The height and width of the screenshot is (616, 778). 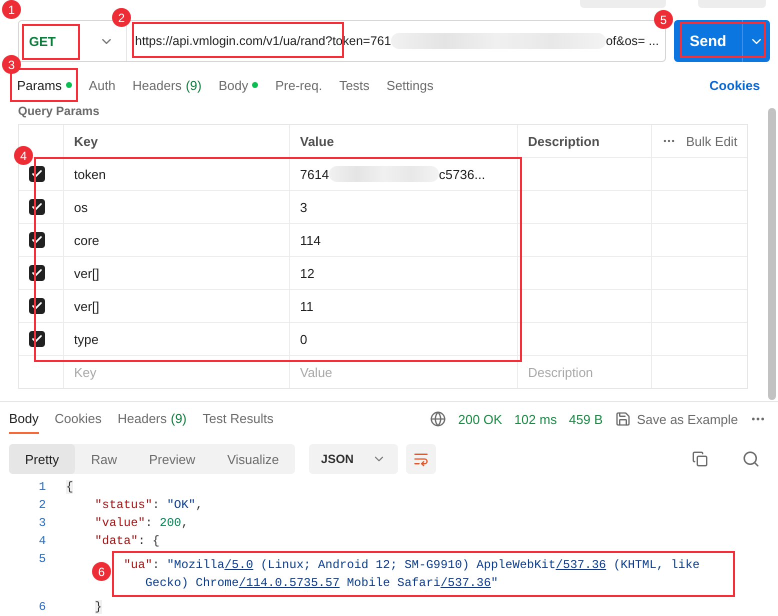 What do you see at coordinates (663, 19) in the screenshot?
I see `step-badge: 5` at bounding box center [663, 19].